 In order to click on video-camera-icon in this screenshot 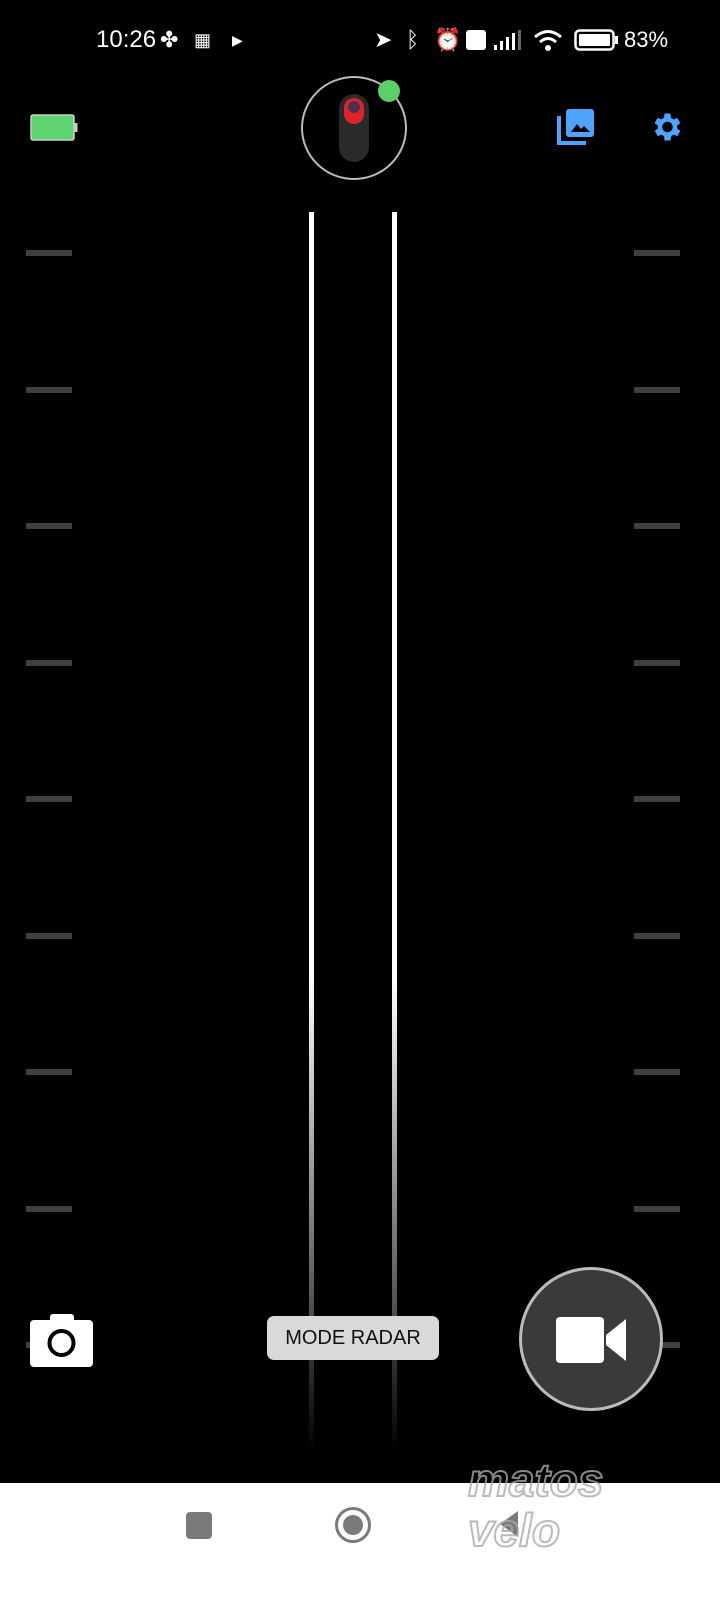, I will do `click(591, 1340)`.